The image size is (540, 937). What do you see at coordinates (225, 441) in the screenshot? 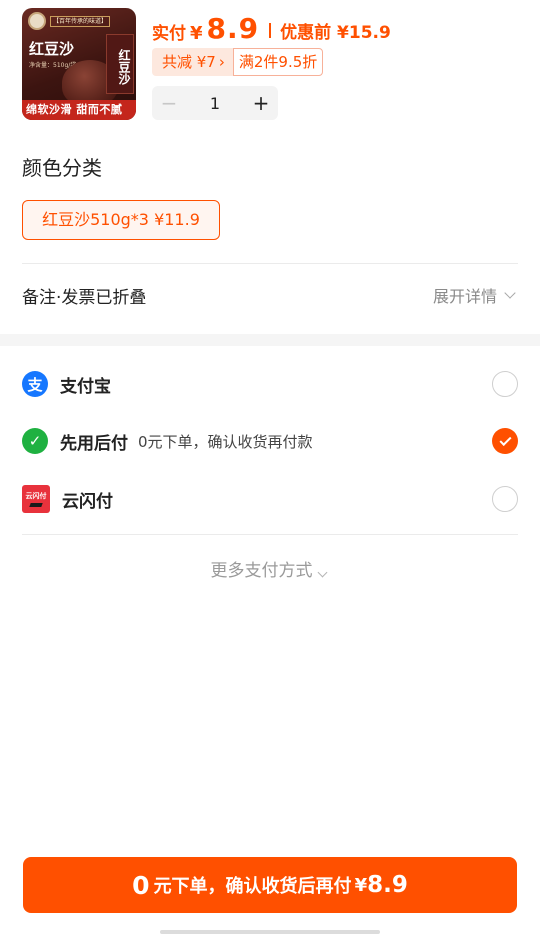
I see `payment-description: 0元下单，确认收货再付款` at bounding box center [225, 441].